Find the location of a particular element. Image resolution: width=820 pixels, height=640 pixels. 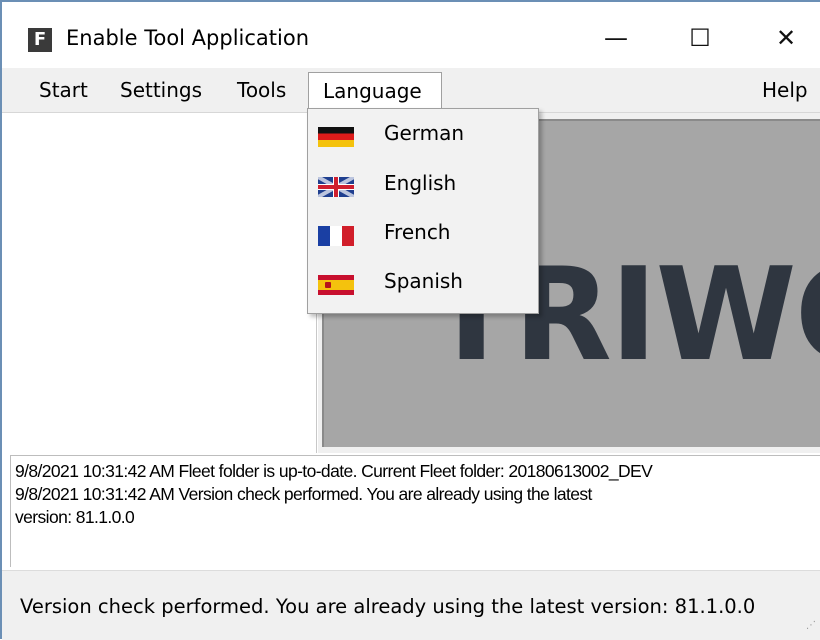

language-option-french: French is located at coordinates (423, 234).